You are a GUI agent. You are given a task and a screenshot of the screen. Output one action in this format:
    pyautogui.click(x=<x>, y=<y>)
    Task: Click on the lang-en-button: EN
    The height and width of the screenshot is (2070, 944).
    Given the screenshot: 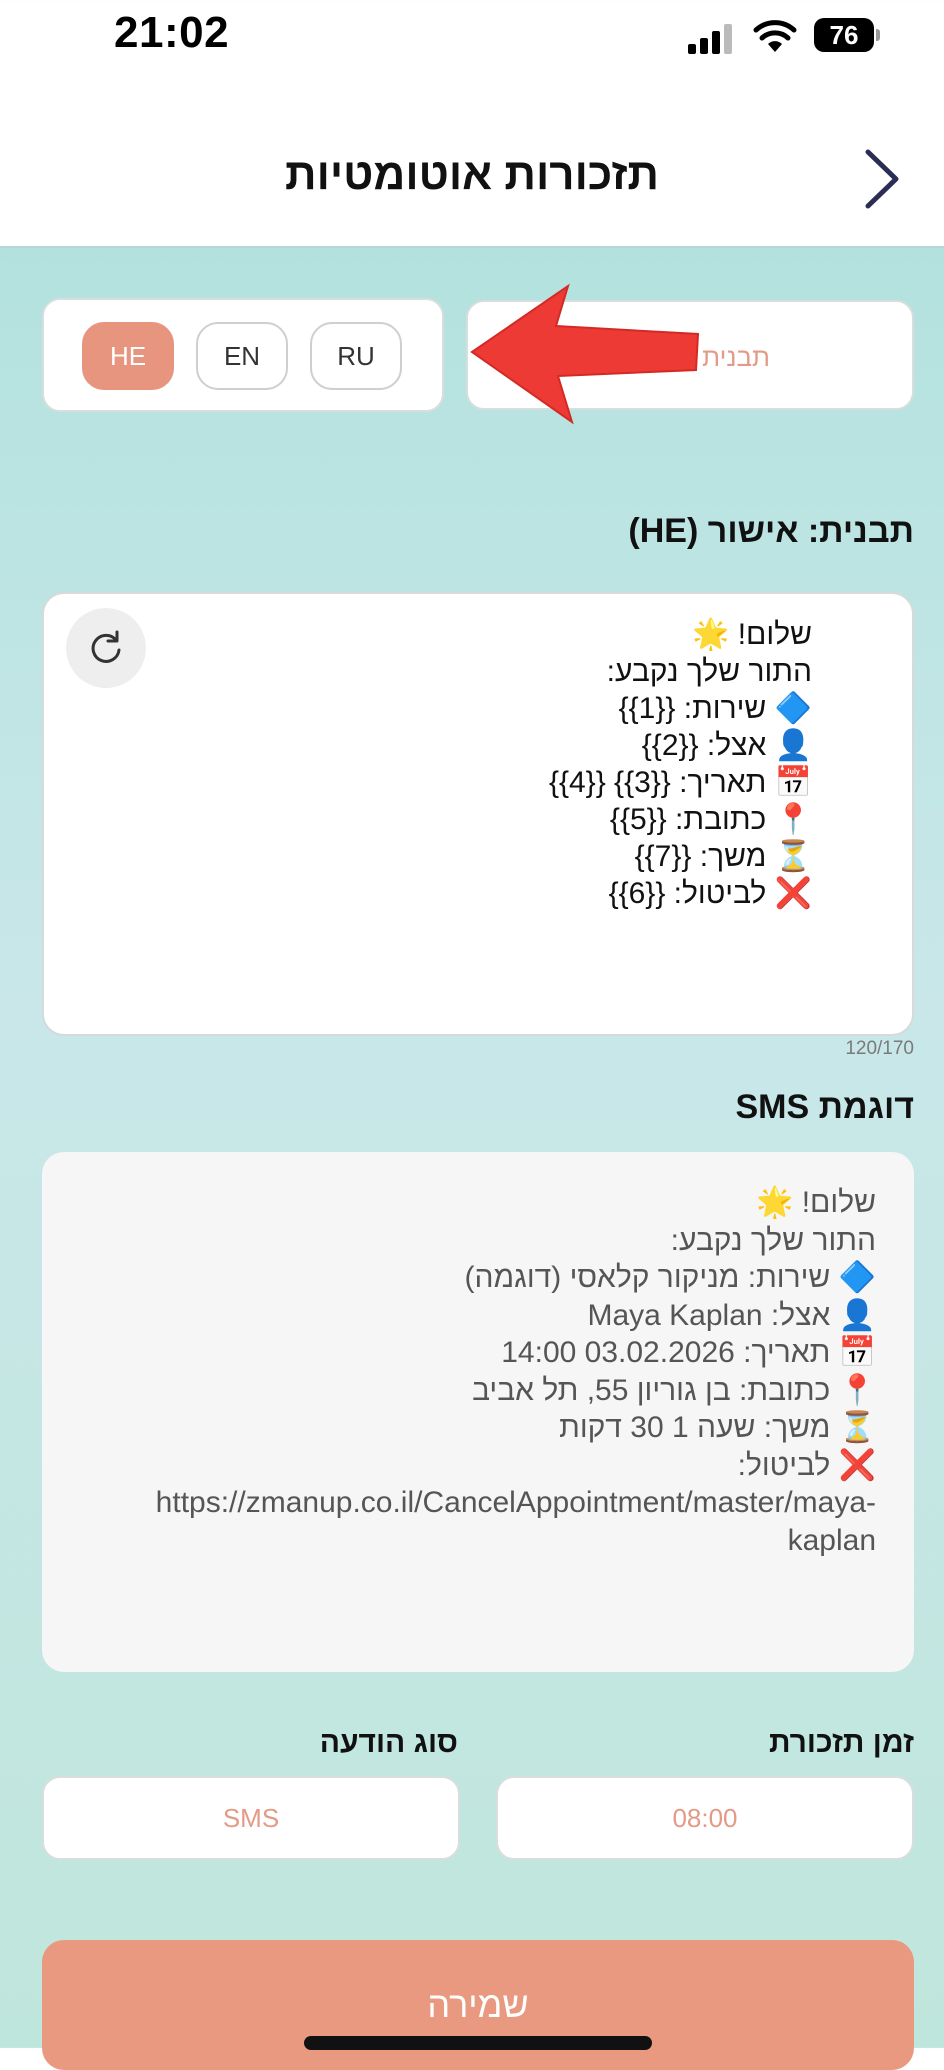 What is the action you would take?
    pyautogui.click(x=242, y=356)
    